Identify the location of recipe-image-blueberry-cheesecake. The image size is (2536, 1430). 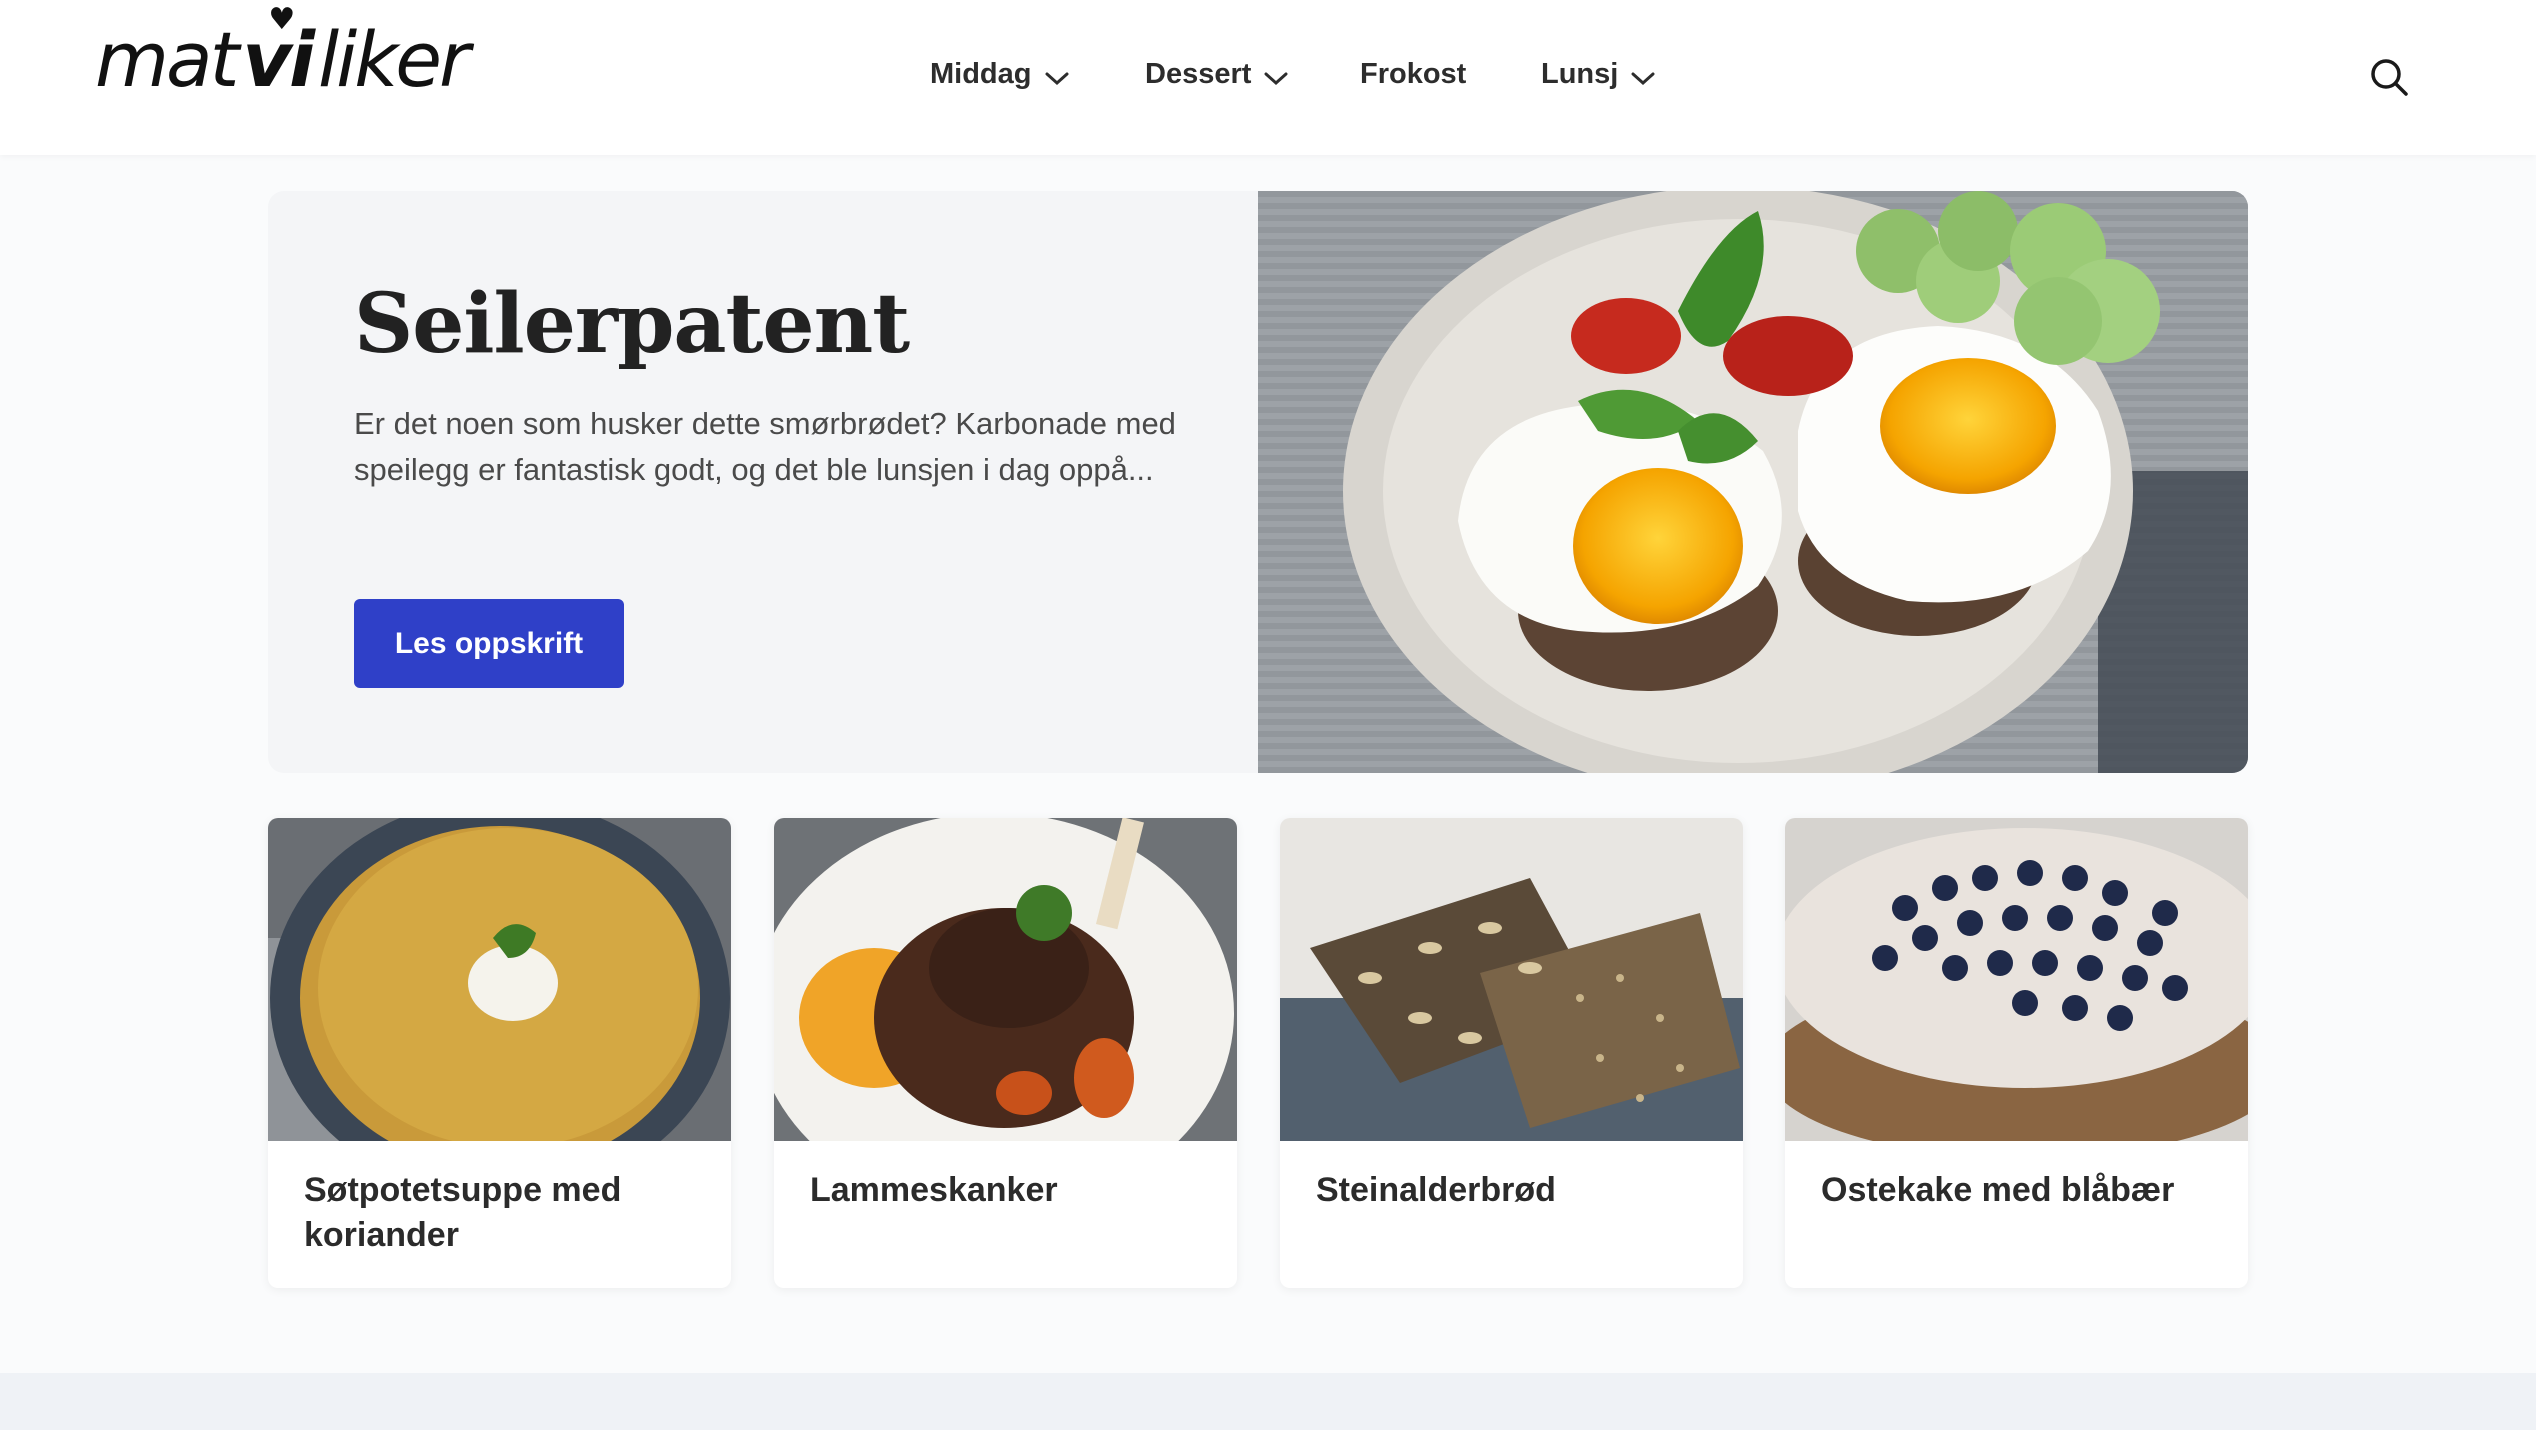
(2016, 979).